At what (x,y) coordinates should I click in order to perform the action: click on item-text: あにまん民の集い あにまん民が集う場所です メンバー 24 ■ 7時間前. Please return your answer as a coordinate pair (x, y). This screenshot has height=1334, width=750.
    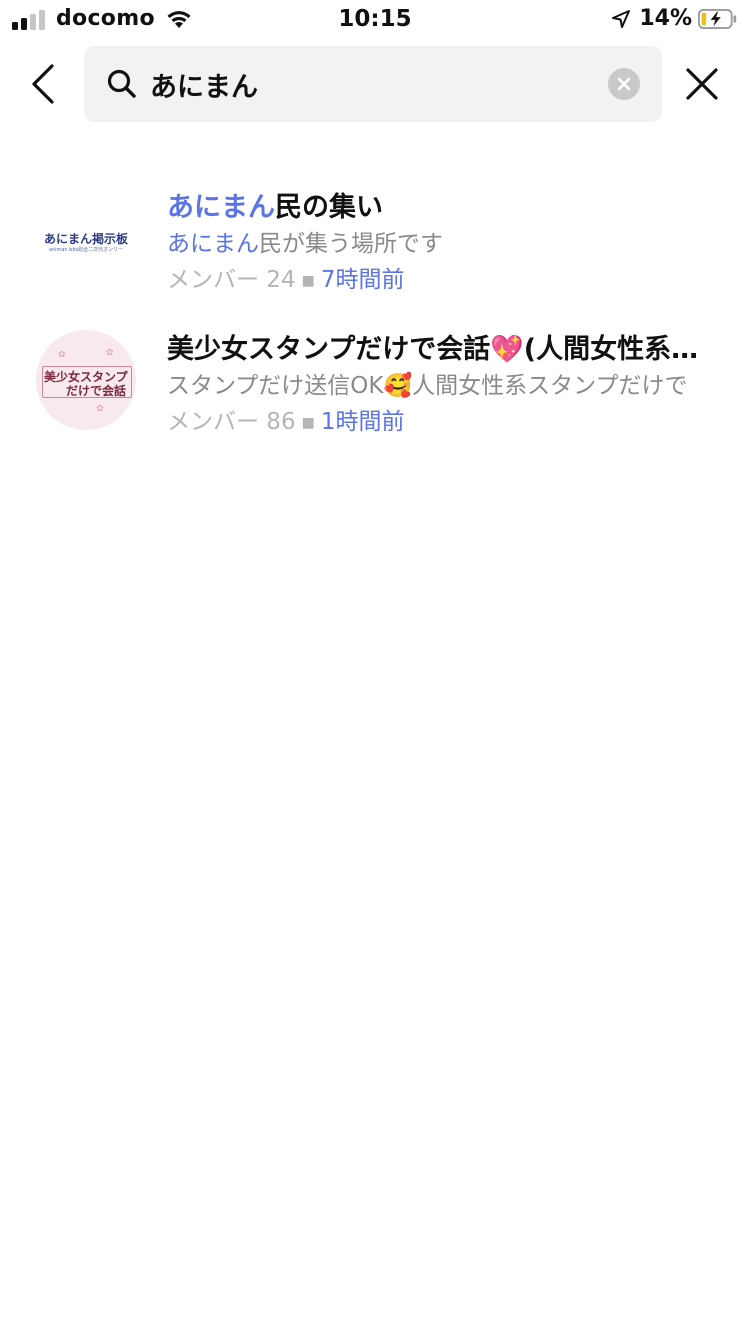
    Looking at the image, I should click on (442, 244).